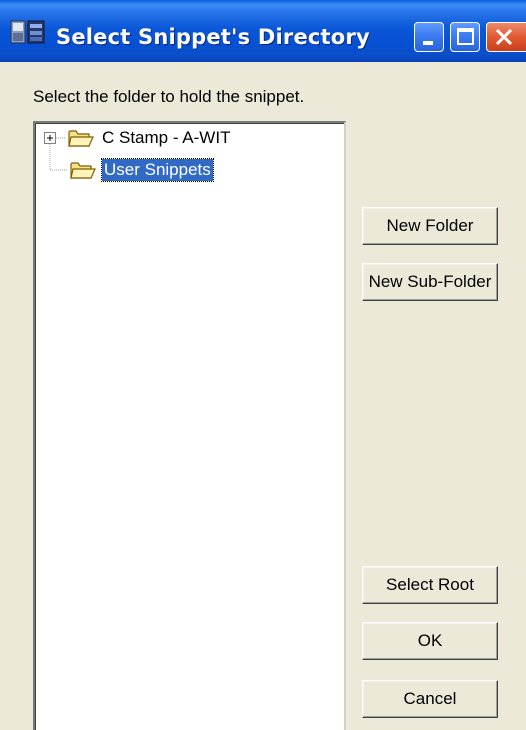 This screenshot has height=730, width=526. What do you see at coordinates (169, 96) in the screenshot?
I see `instruction-label: Select the folder to hold the snippet.` at bounding box center [169, 96].